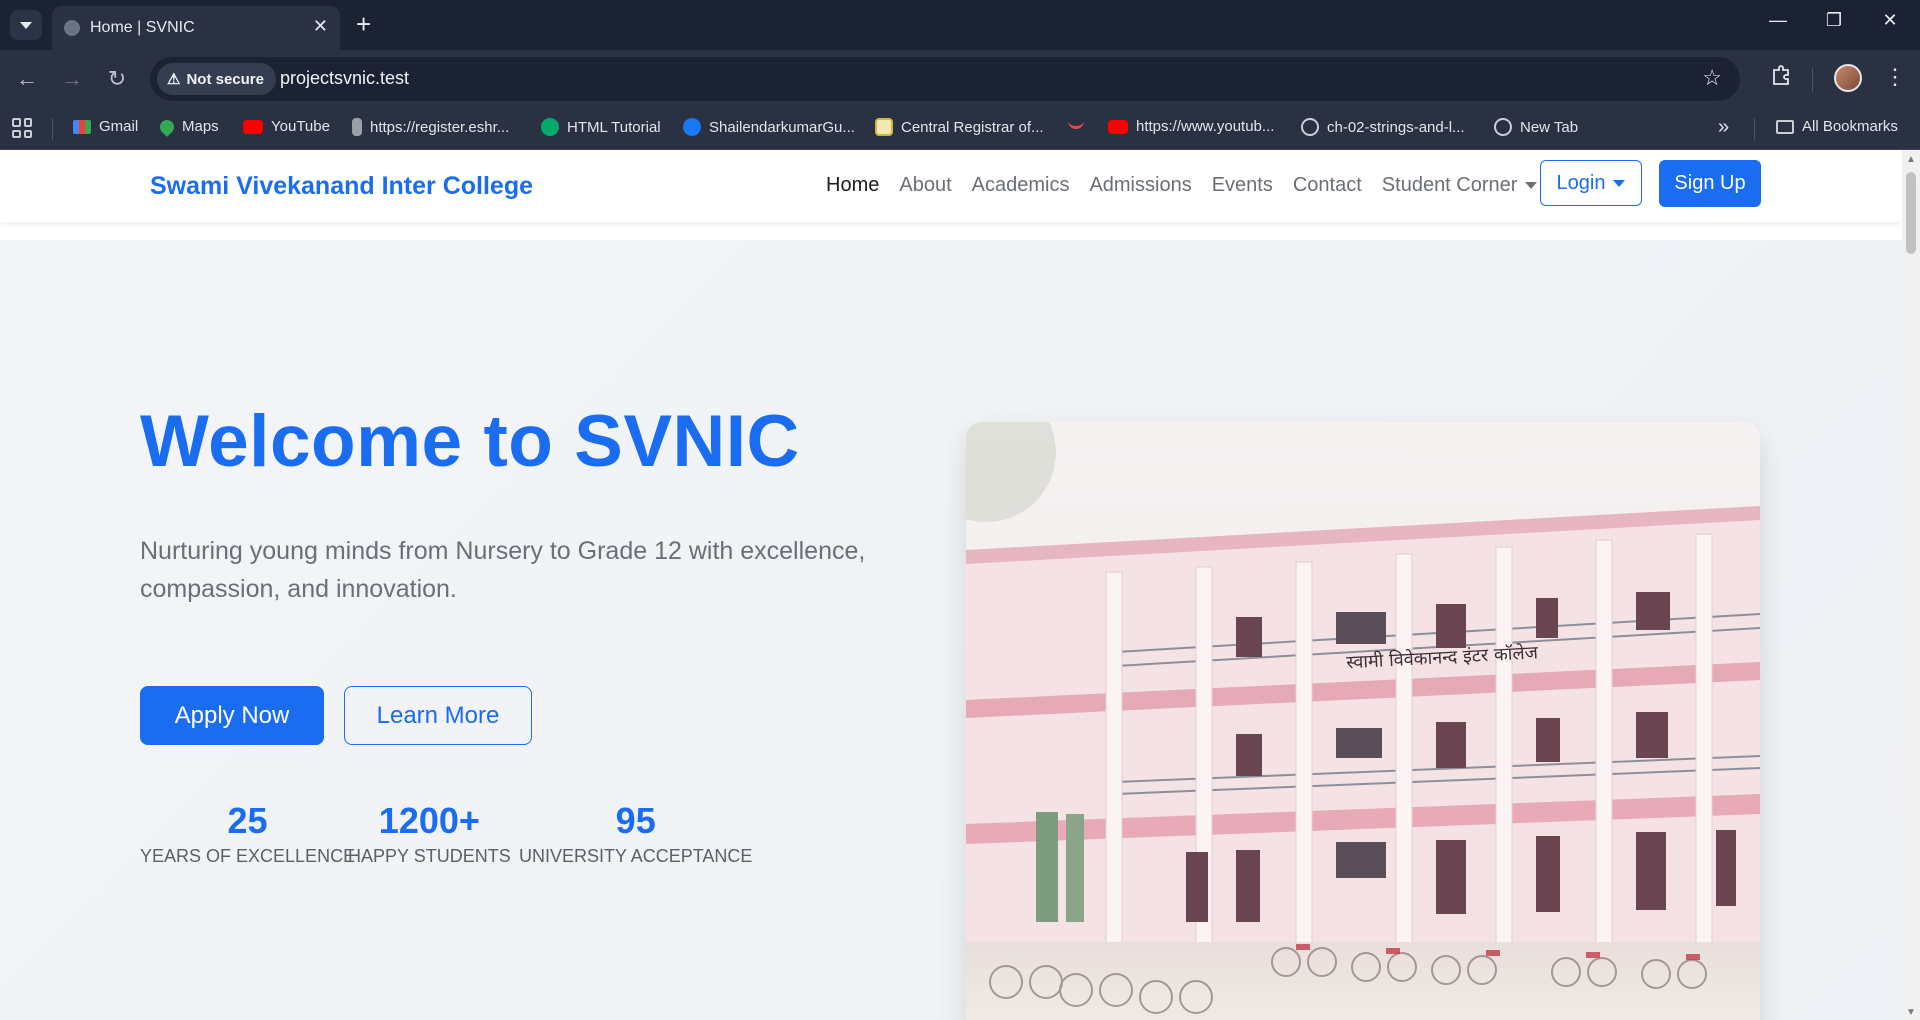 This screenshot has width=1920, height=1020. I want to click on menu-kebab-icon: ⋮, so click(1895, 77).